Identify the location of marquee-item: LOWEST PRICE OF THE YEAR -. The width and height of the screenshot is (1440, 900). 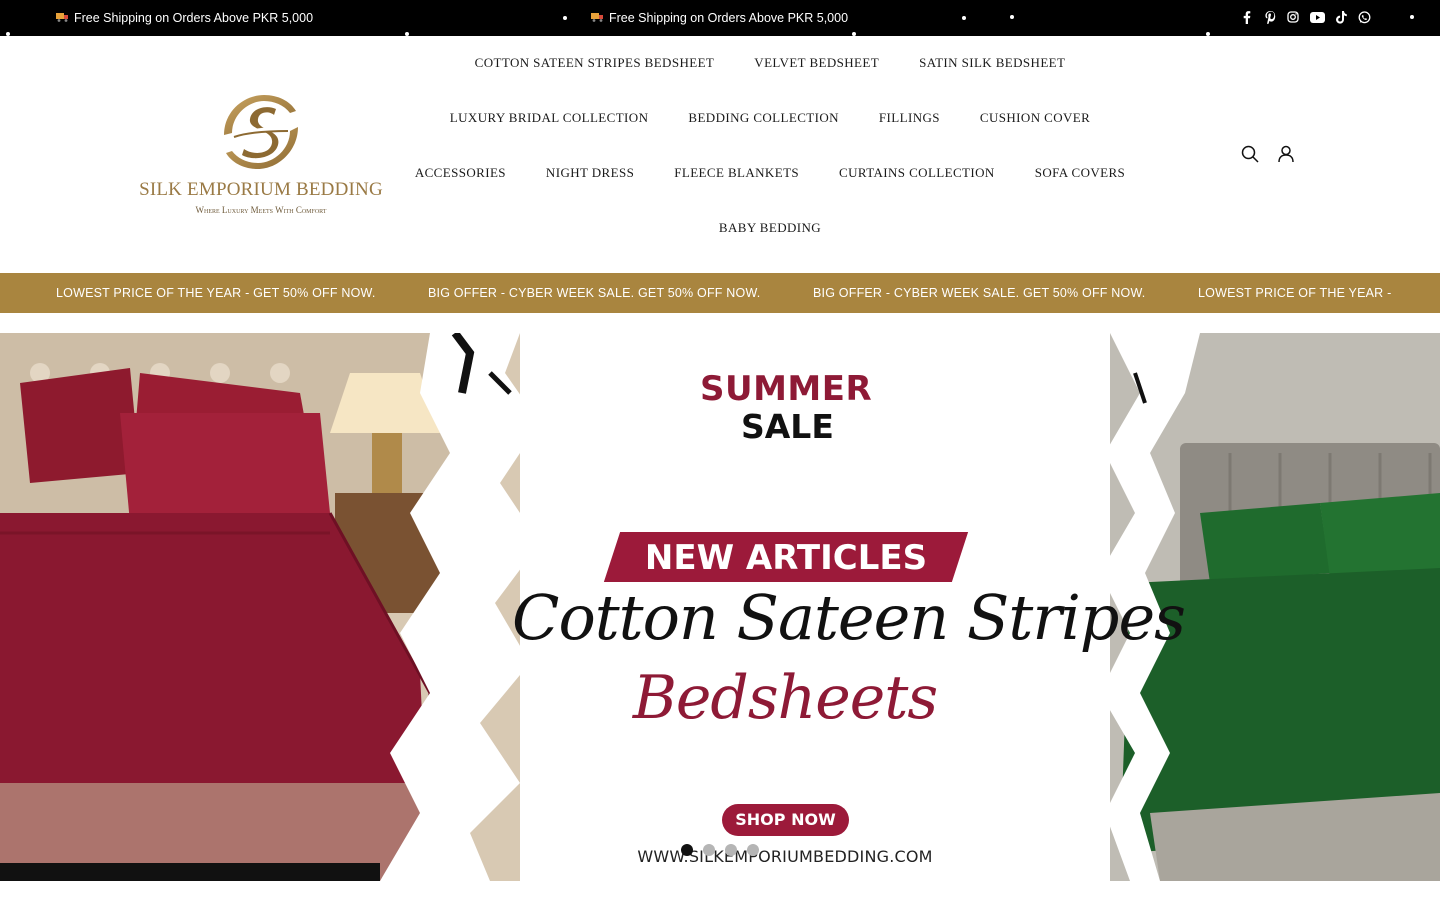
(1295, 293).